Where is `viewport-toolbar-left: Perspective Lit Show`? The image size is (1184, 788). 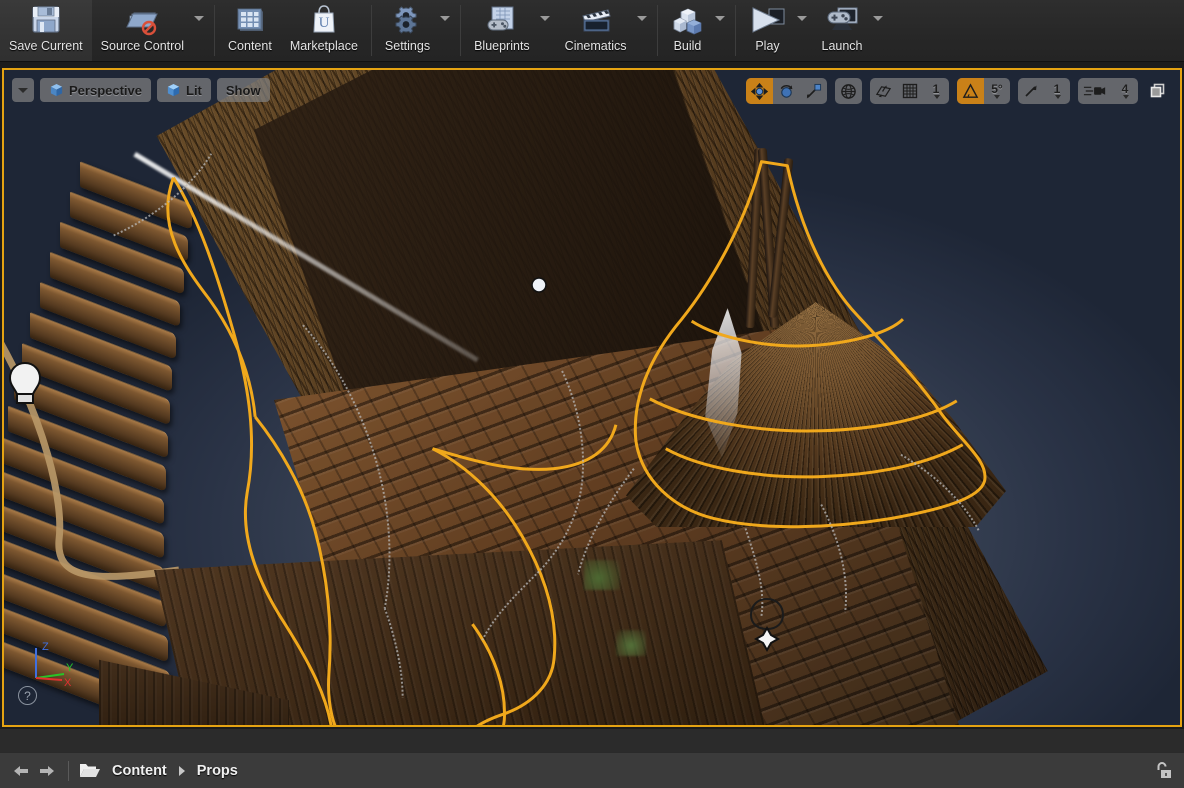 viewport-toolbar-left: Perspective Lit Show is located at coordinates (141, 90).